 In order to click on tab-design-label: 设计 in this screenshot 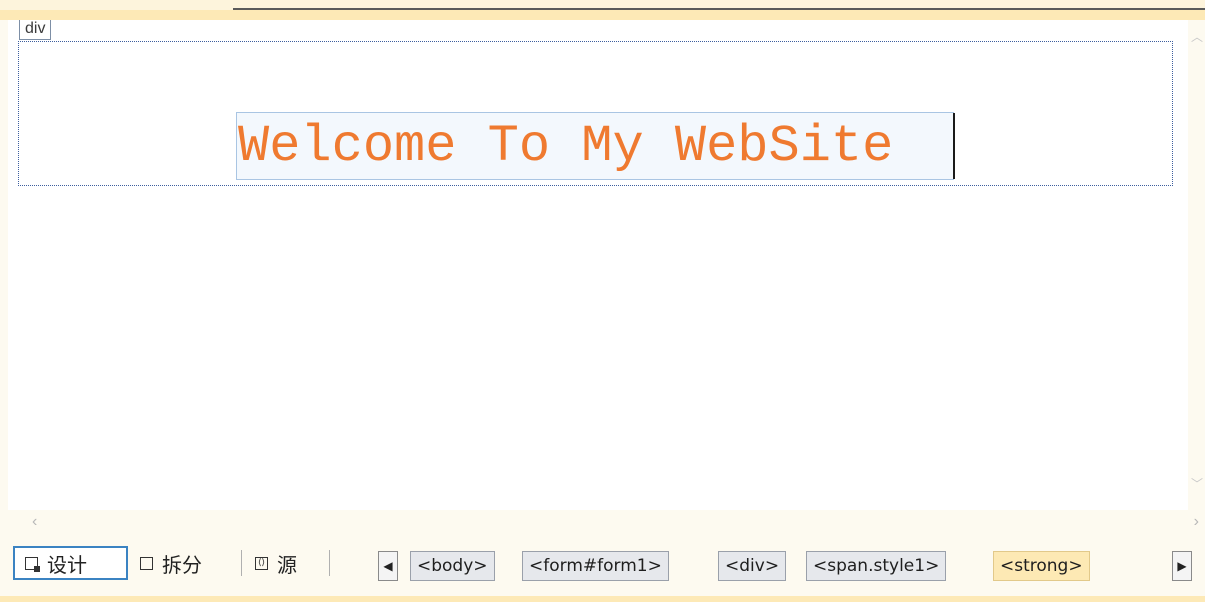, I will do `click(67, 564)`.